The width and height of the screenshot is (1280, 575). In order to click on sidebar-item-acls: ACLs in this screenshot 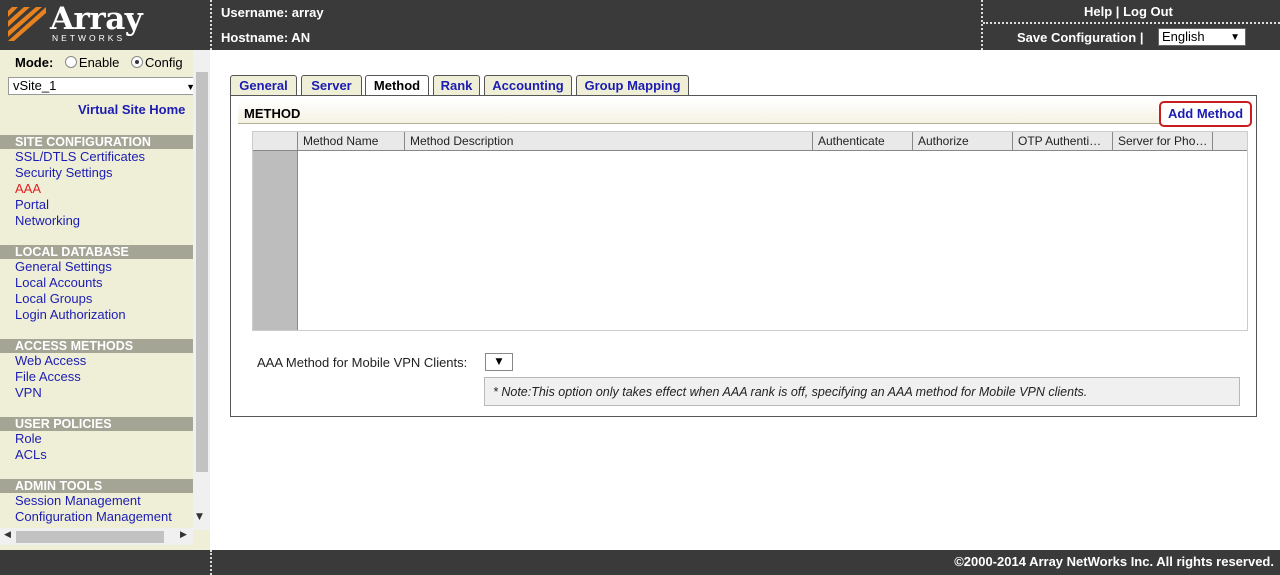, I will do `click(31, 455)`.